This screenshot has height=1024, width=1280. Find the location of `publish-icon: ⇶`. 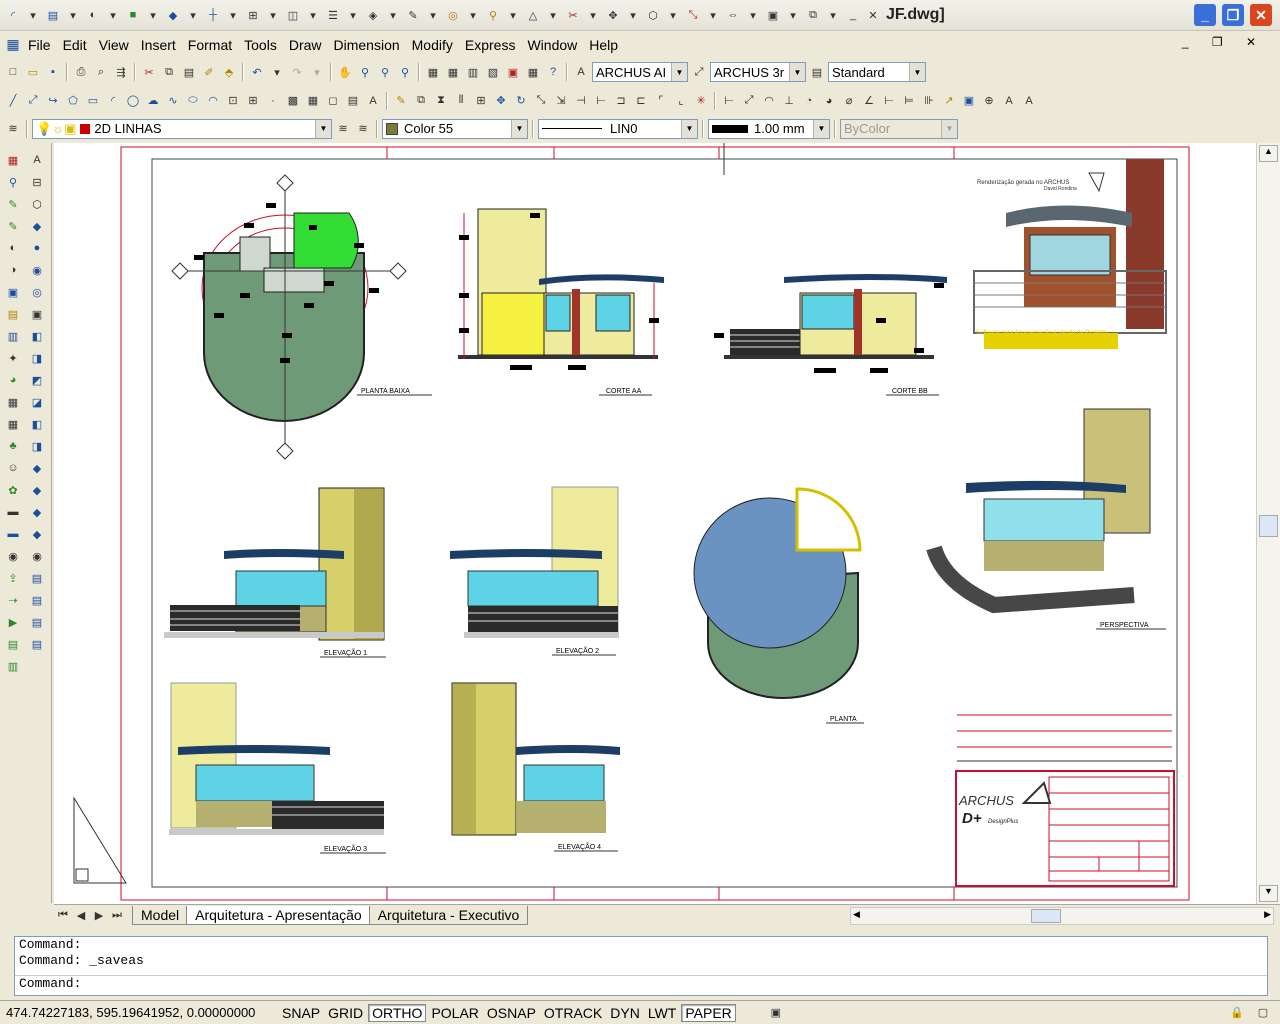

publish-icon: ⇶ is located at coordinates (121, 72).